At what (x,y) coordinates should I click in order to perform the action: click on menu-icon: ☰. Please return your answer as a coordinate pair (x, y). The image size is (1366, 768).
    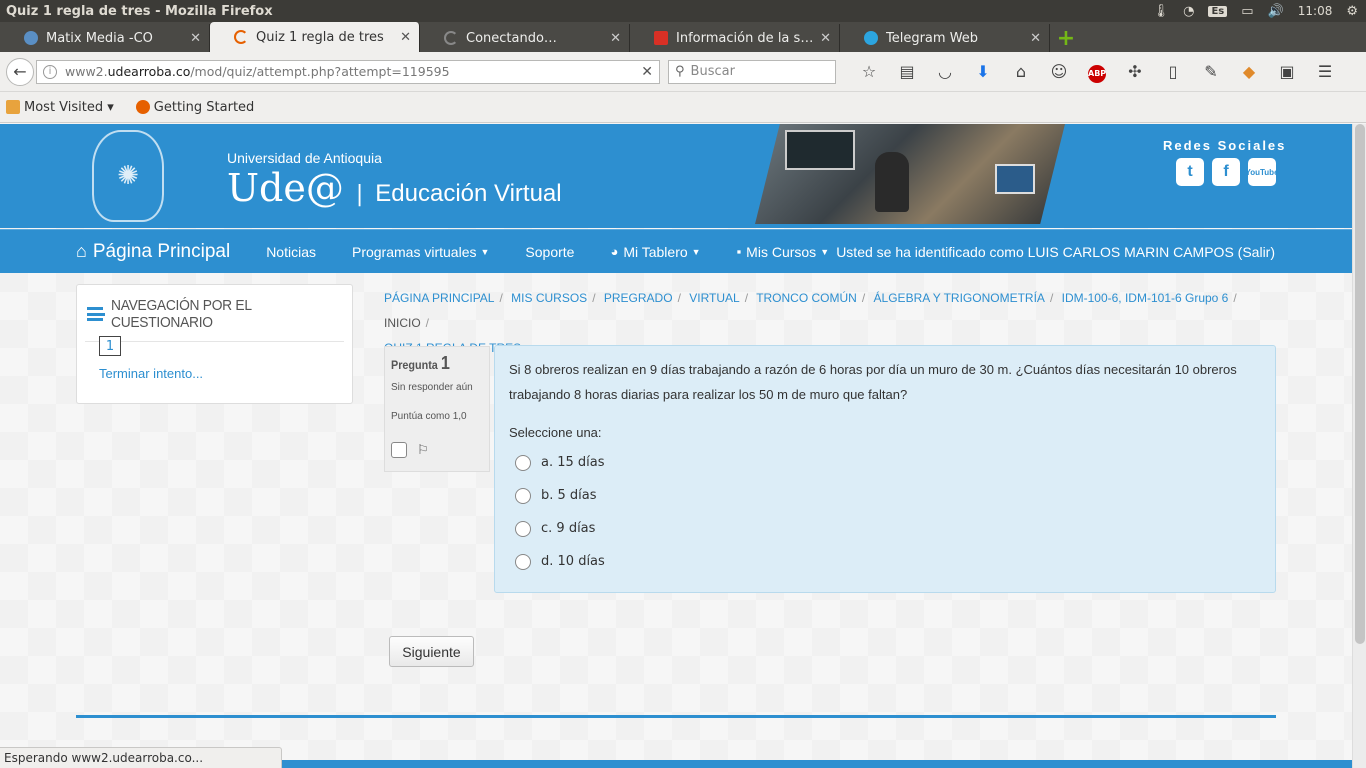
    Looking at the image, I should click on (1325, 71).